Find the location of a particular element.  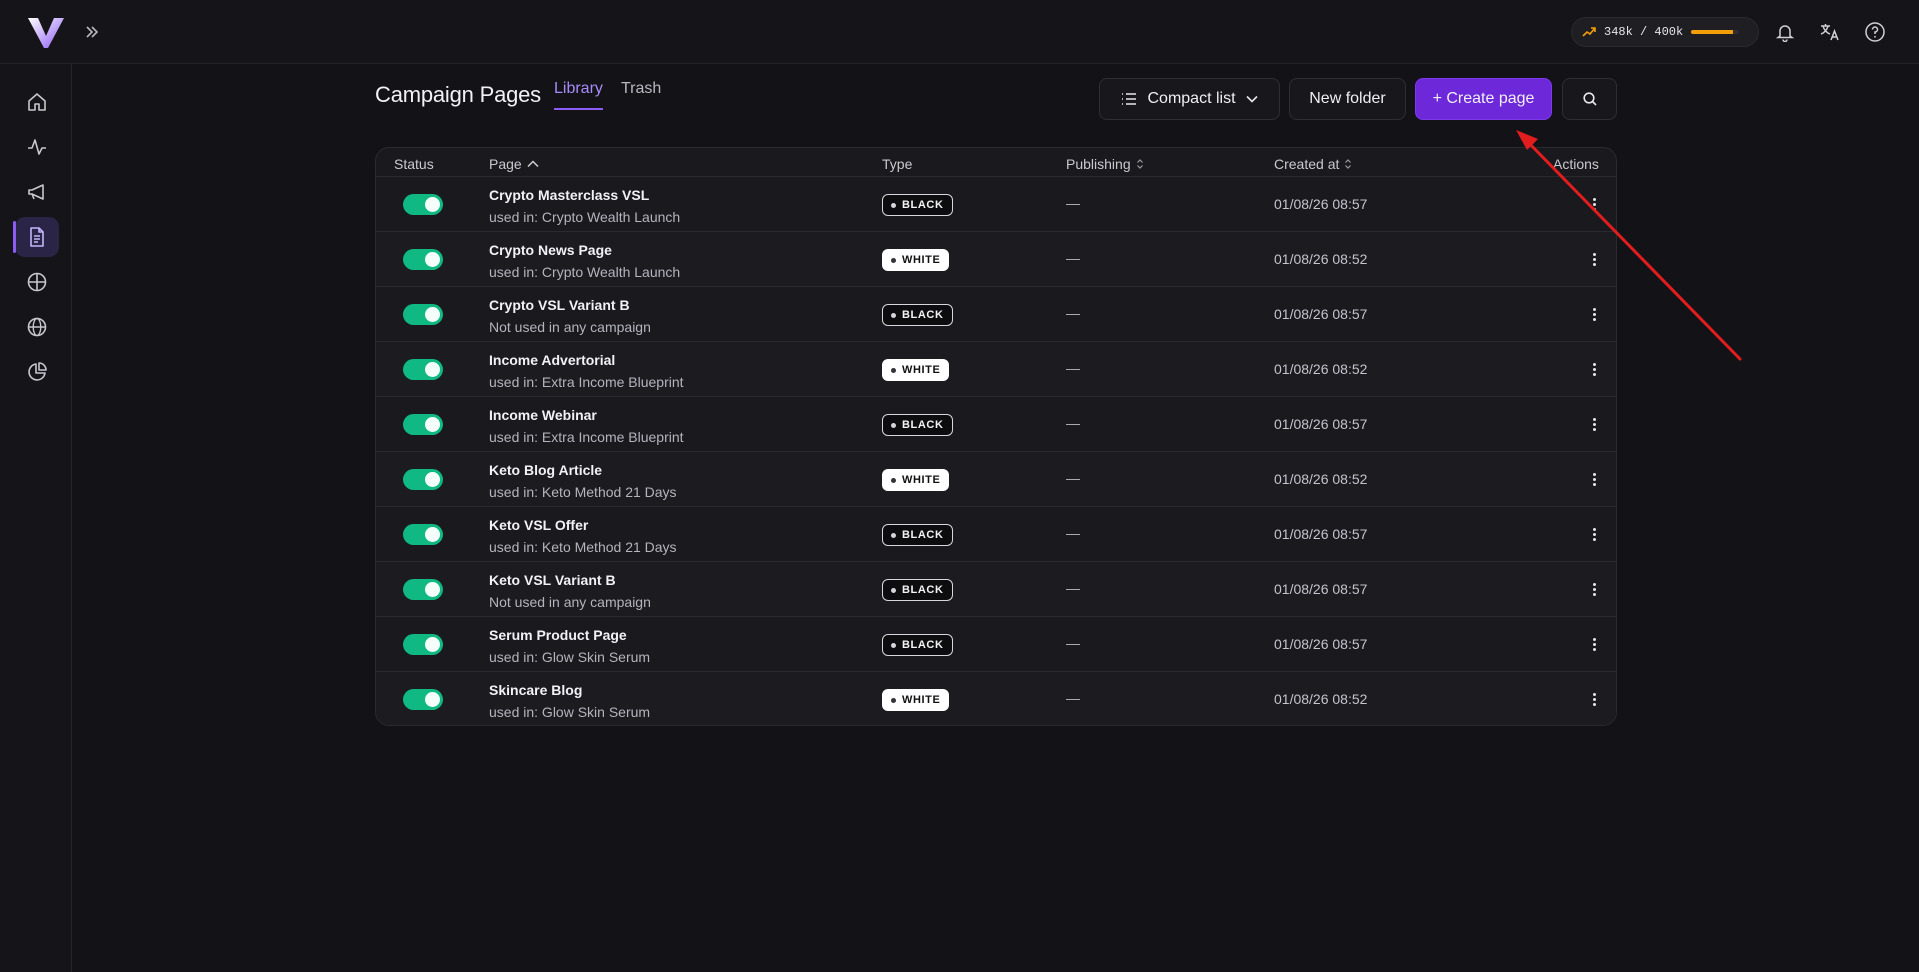

type-badge: BLACK is located at coordinates (917, 590).